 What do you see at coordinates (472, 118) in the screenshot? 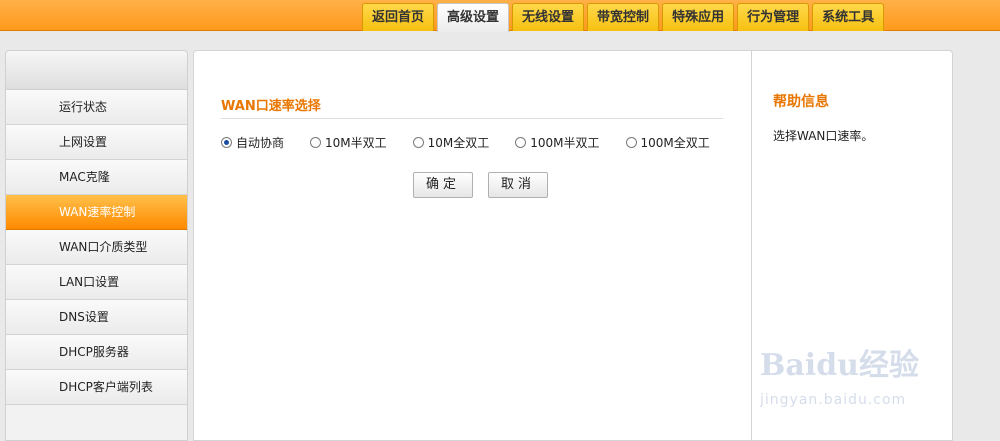
I see `section-divider` at bounding box center [472, 118].